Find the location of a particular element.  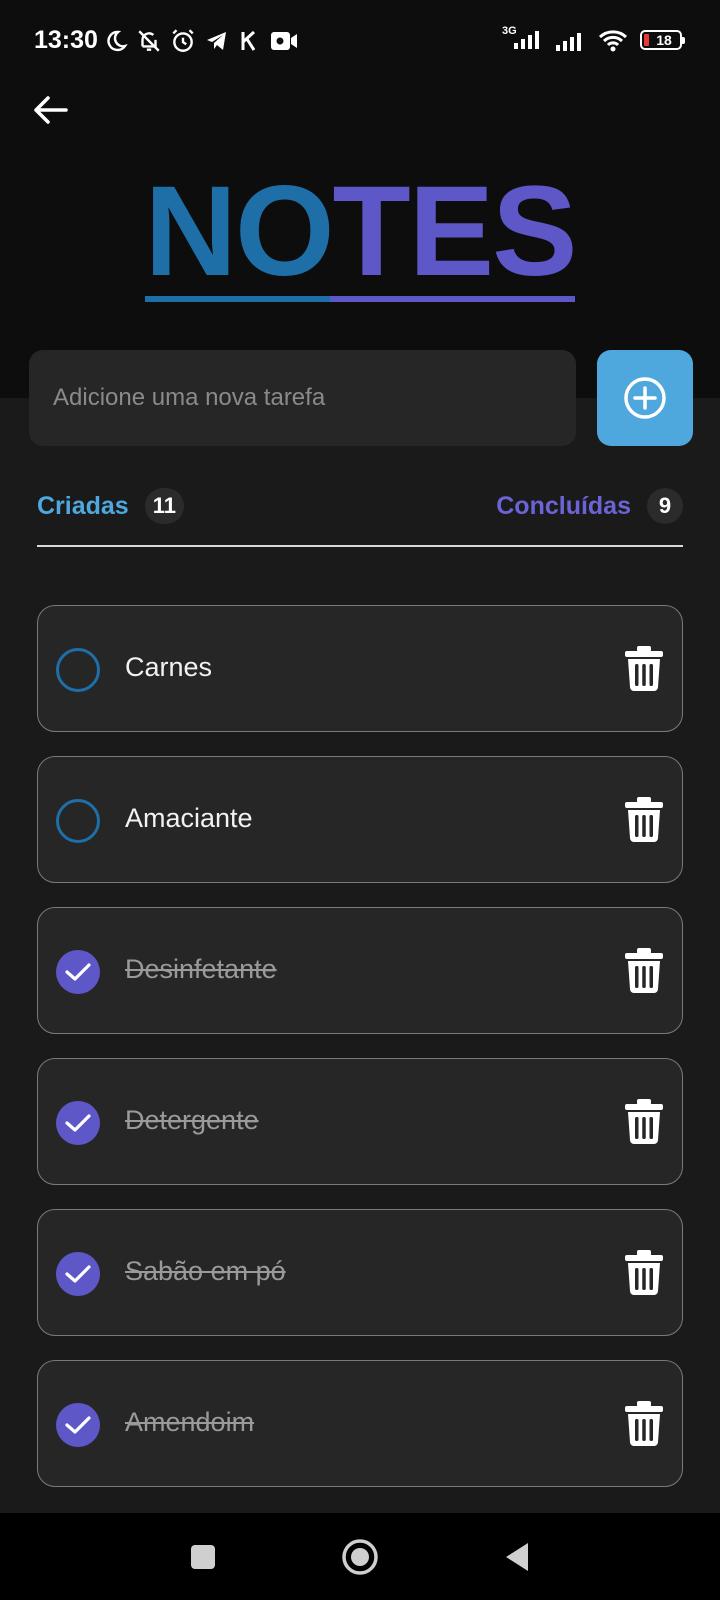

title-underline is located at coordinates (360, 299).